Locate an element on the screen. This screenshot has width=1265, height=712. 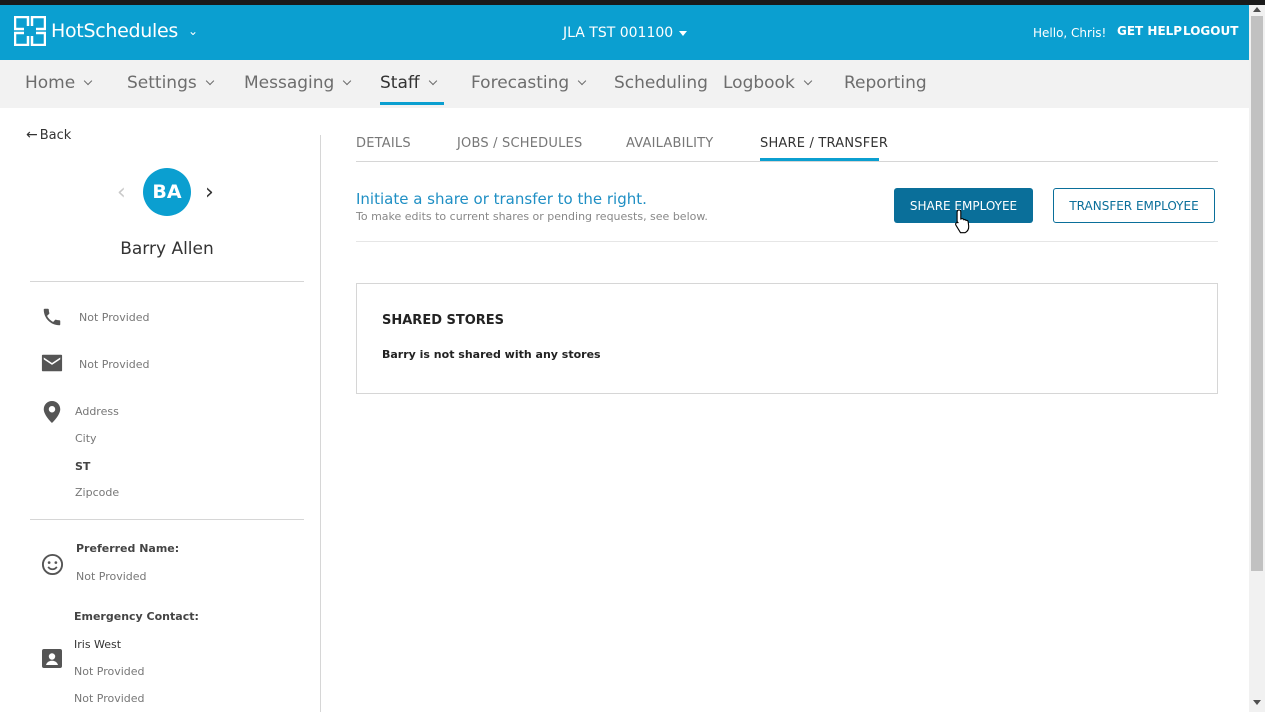
app-logo: HotSchedules ⌄ is located at coordinates (106, 31).